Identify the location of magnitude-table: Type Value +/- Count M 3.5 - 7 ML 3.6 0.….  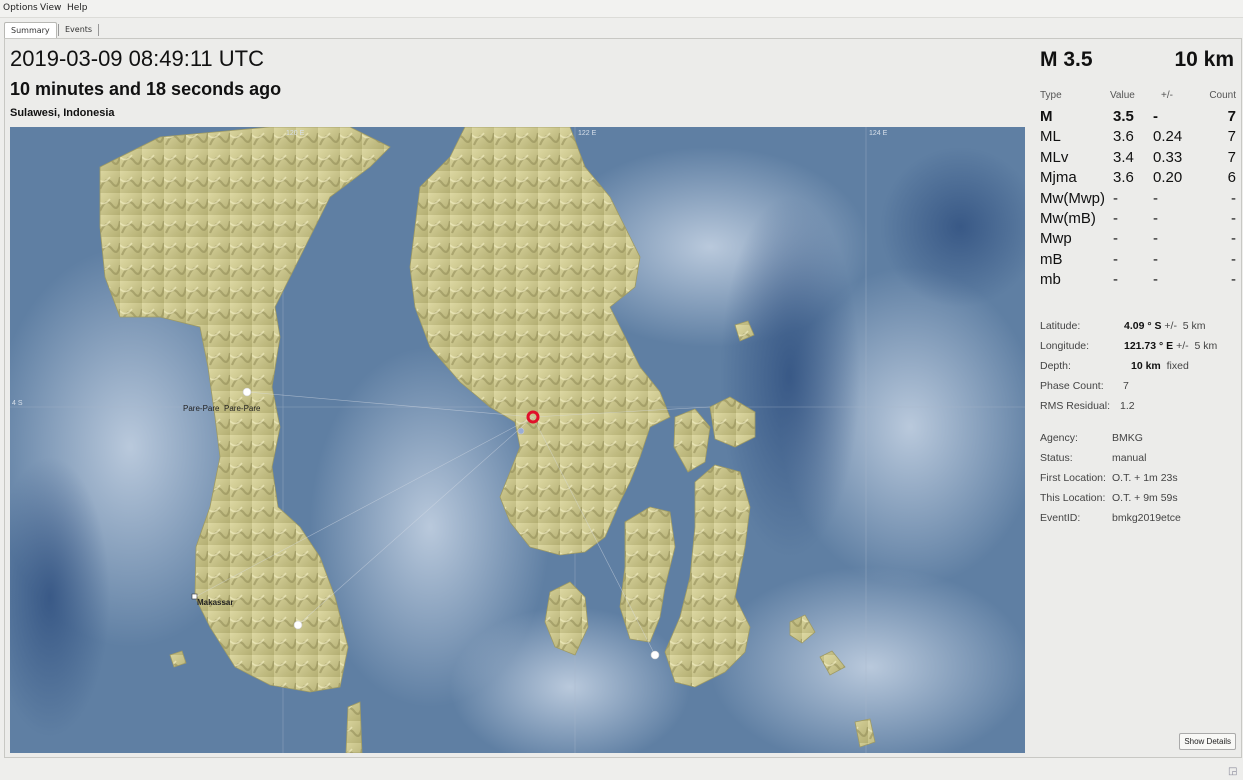
(1138, 191).